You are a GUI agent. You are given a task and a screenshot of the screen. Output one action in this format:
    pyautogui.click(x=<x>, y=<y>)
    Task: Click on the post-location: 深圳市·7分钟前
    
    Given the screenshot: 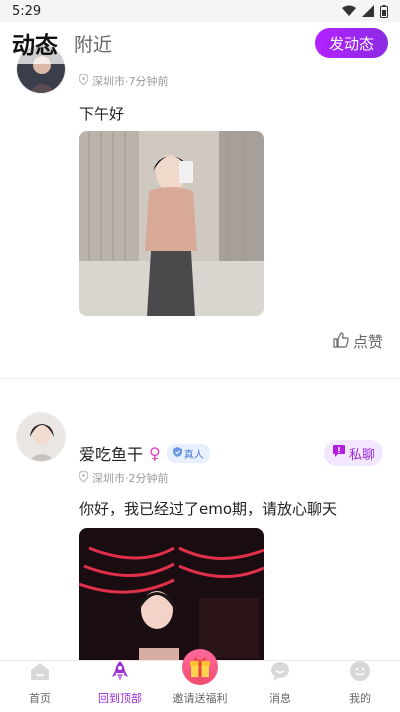 What is the action you would take?
    pyautogui.click(x=123, y=81)
    